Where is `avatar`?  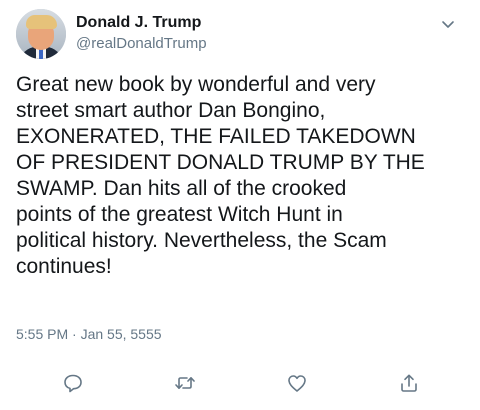 avatar is located at coordinates (41, 34).